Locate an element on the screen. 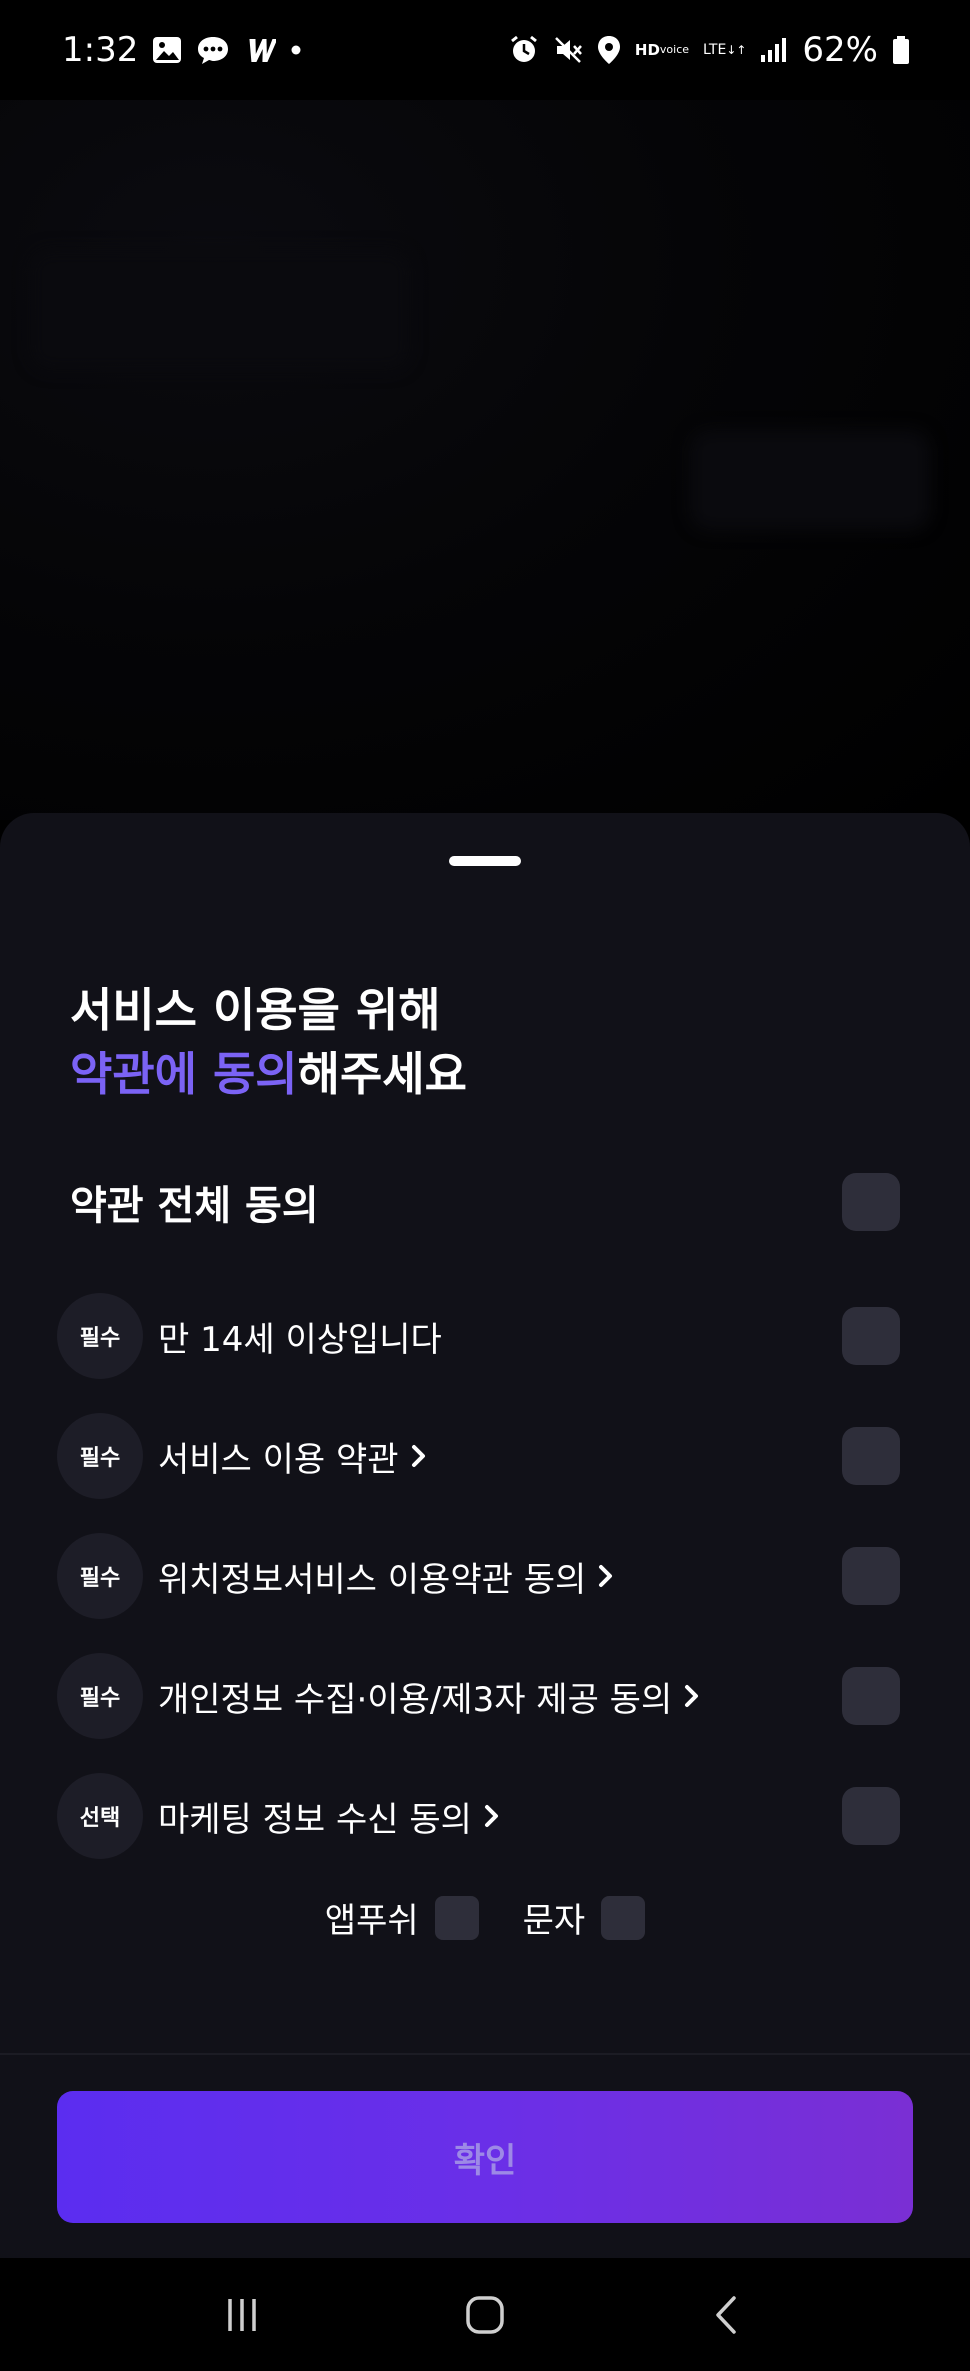 This screenshot has height=2371, width=970. term-row-location: 필수 위치정보서비스 이용약관 동의 is located at coordinates (478, 1576).